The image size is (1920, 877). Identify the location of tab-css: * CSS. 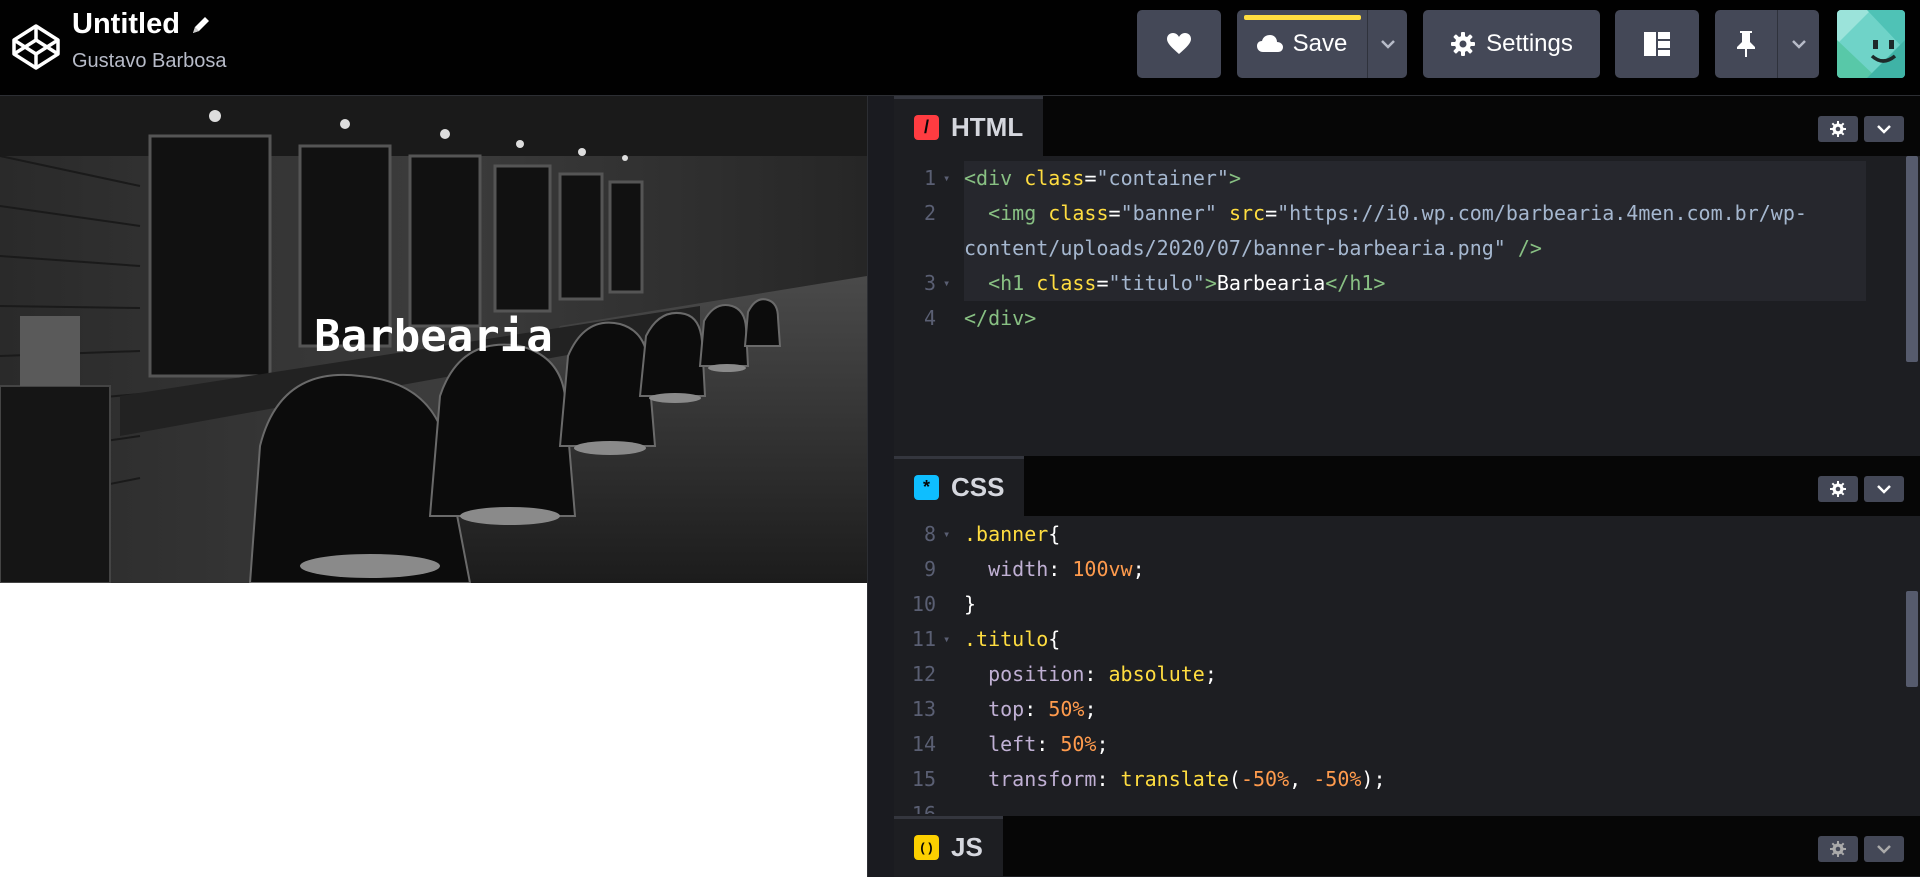
(959, 486).